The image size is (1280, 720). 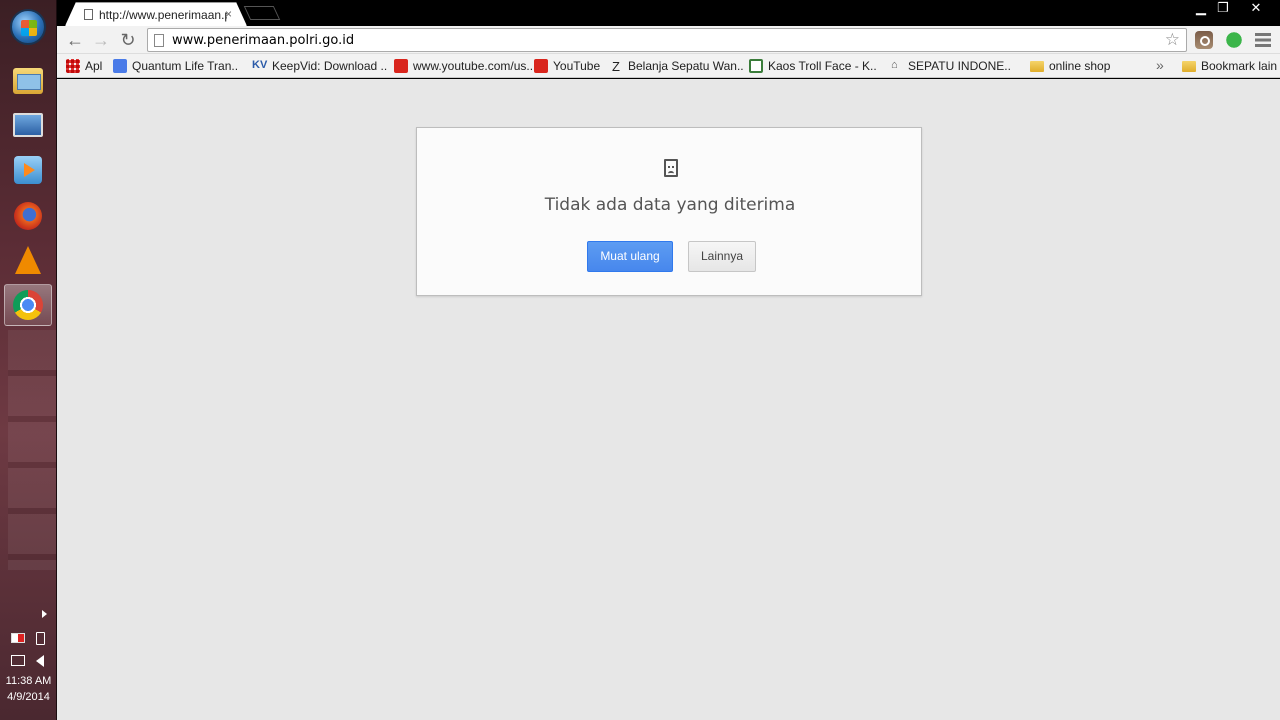 What do you see at coordinates (473, 66) in the screenshot?
I see `bookmark-label: www.youtube.com/us..` at bounding box center [473, 66].